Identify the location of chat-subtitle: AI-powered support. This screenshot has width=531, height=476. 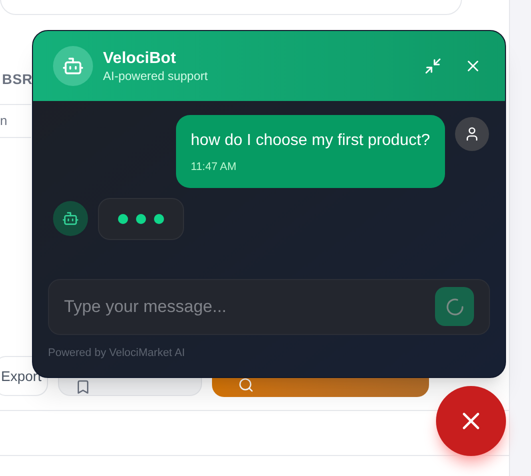
(155, 76).